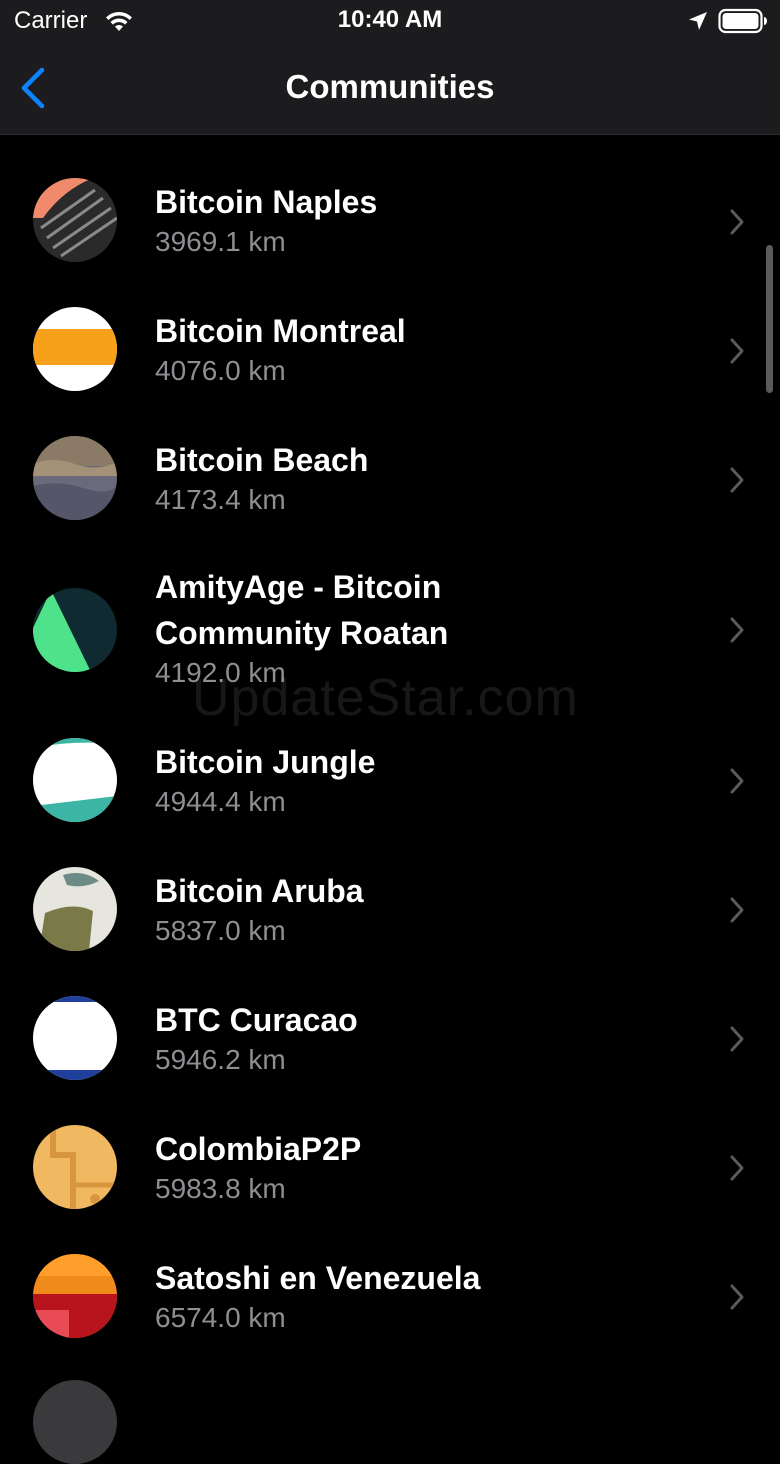  Describe the element at coordinates (259, 891) in the screenshot. I see `community-name: Bitcoin Aruba` at that location.